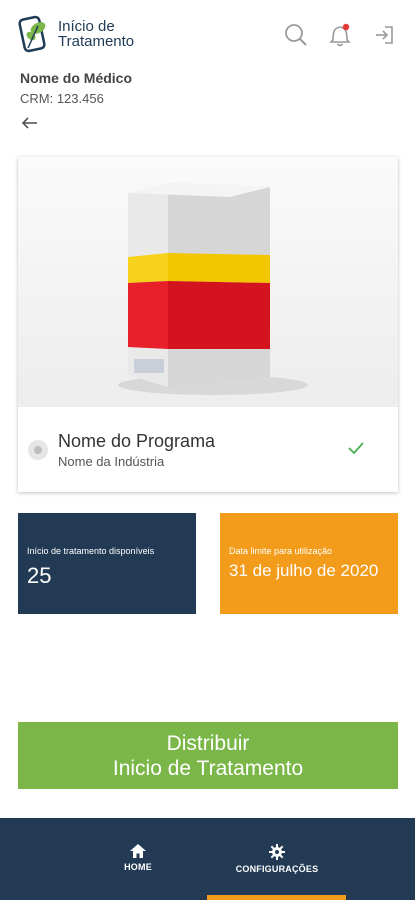 The height and width of the screenshot is (900, 415). I want to click on back-arrow-icon, so click(30, 123).